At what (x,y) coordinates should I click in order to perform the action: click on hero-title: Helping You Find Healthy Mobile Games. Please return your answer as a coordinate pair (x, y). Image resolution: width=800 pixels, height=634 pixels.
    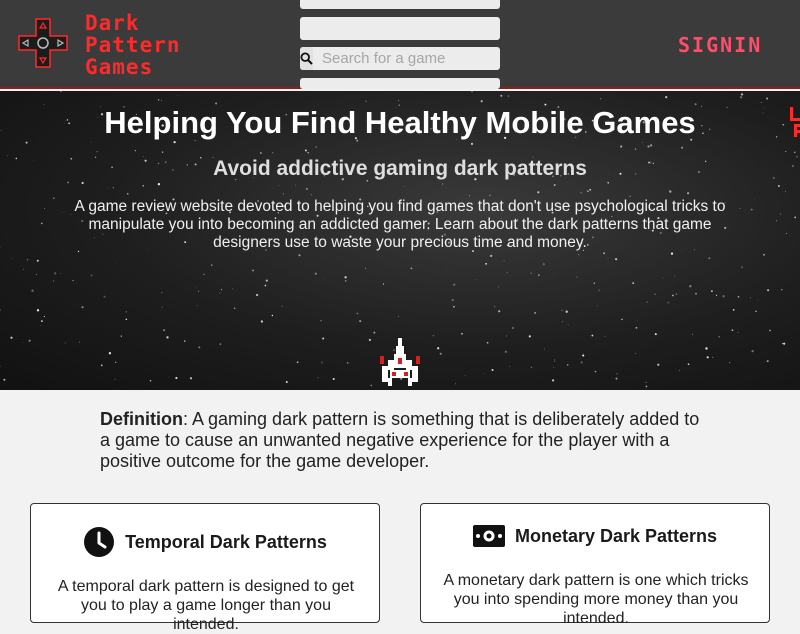
    Looking at the image, I should click on (400, 123).